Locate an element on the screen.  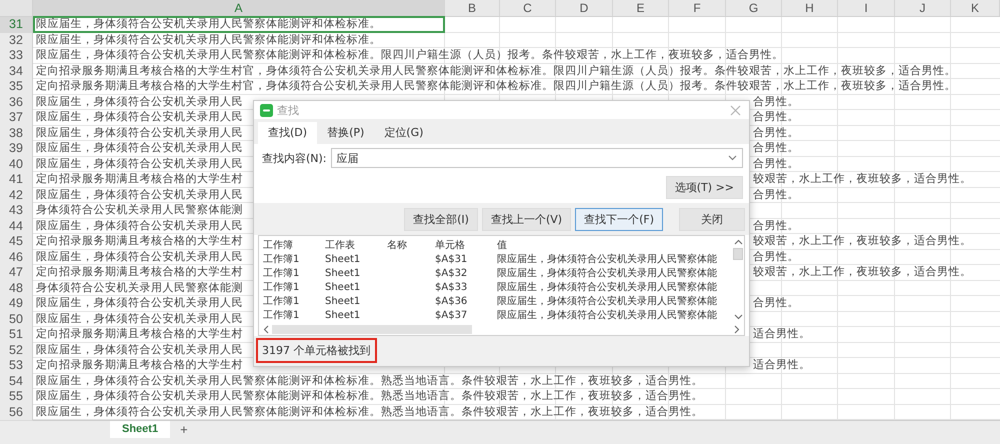
sheet-tab: Sheet1 is located at coordinates (140, 429).